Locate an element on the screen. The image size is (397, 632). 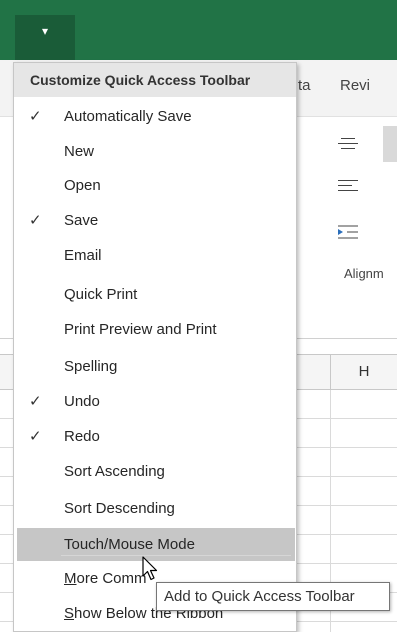
customize-qat-button: ▾ is located at coordinates (45, 37).